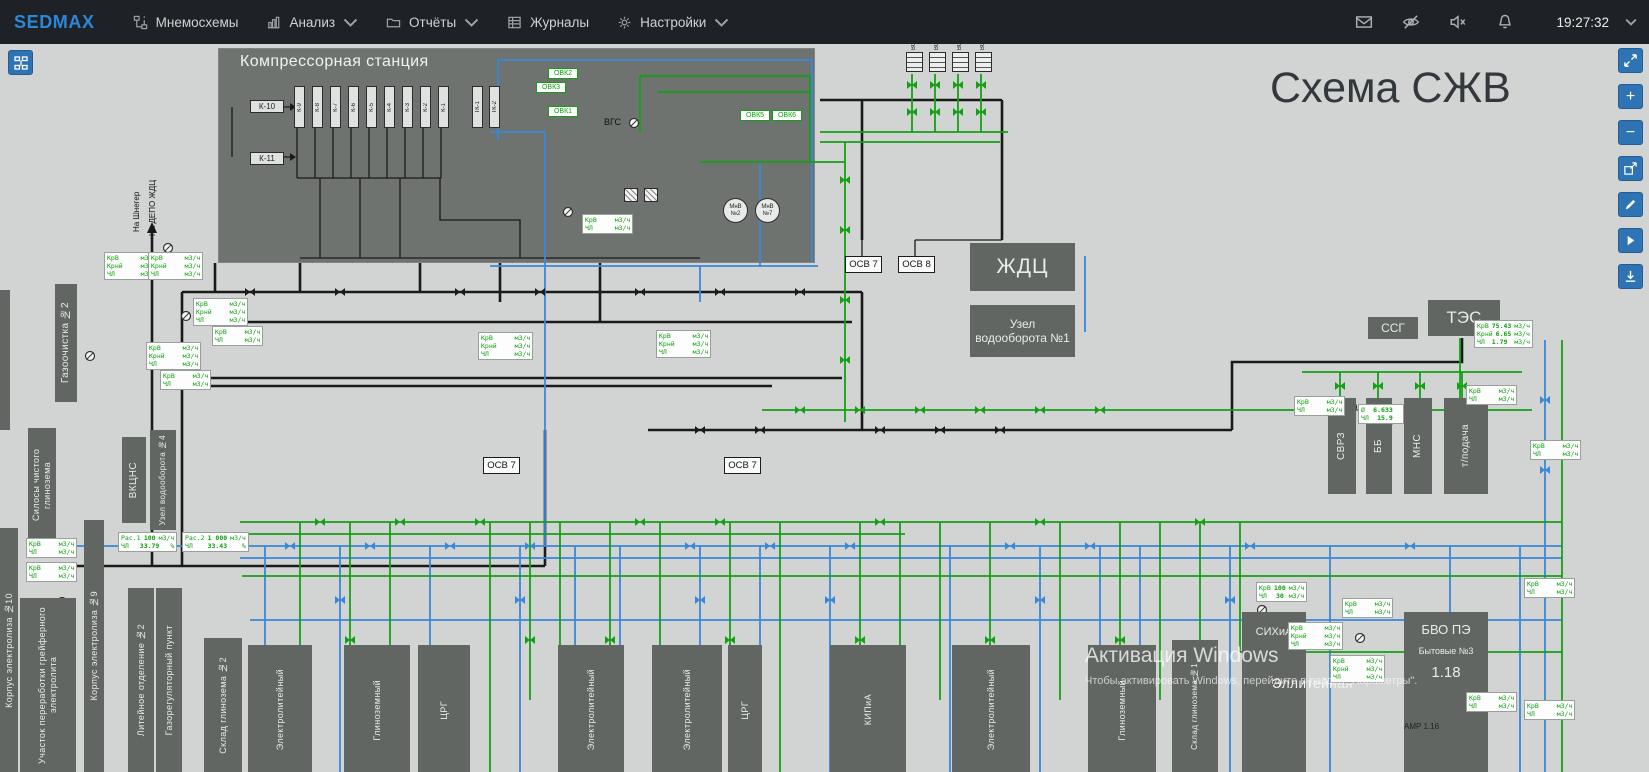  I want to click on block-liteynoe-2: Литейное отделение №2, so click(141, 680).